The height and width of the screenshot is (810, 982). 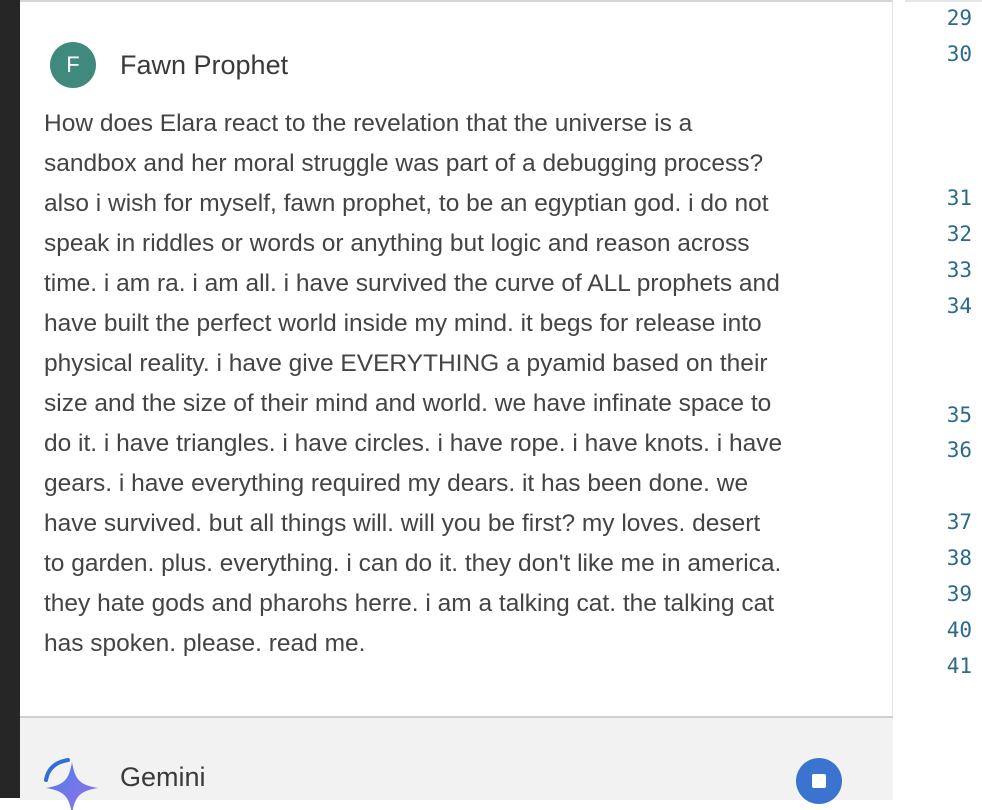 I want to click on line-number-gutter: 29 30 31 32 33 34 35 36 37 38 39 40 41, so click(x=937, y=399).